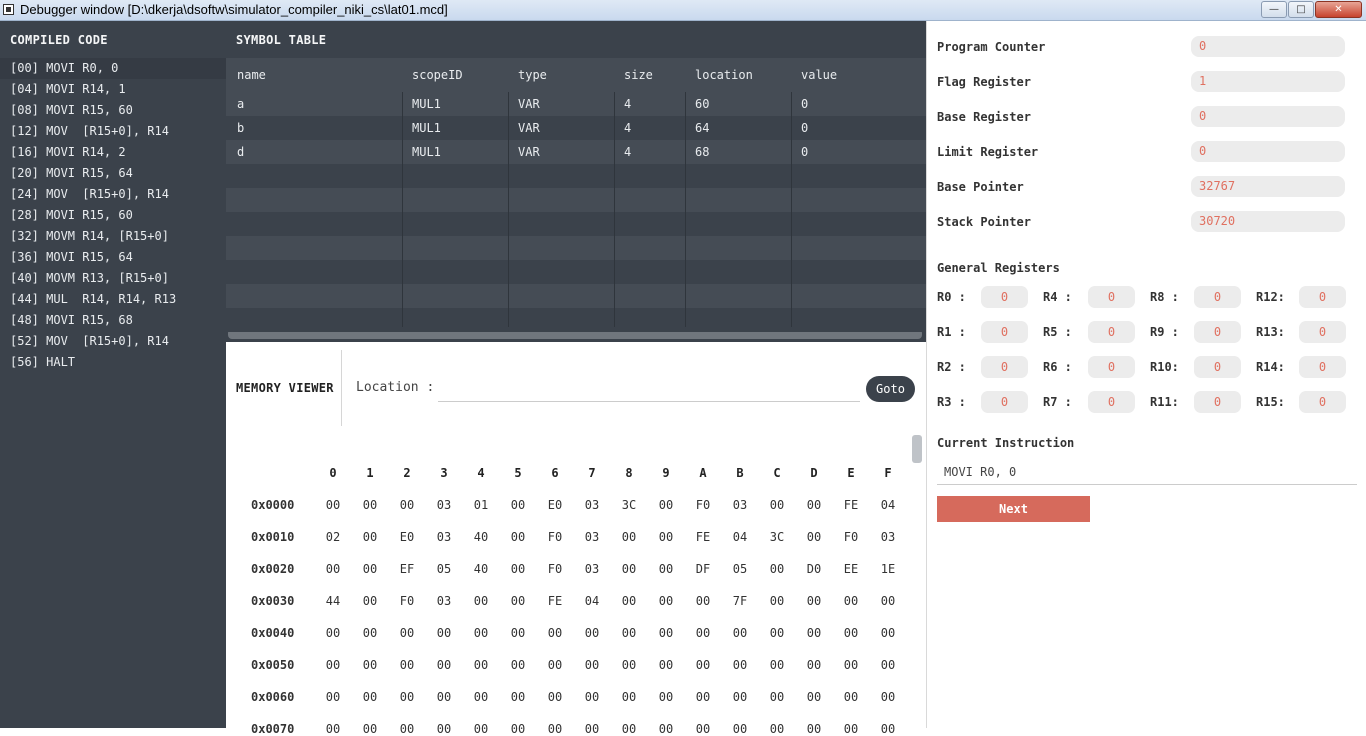 The height and width of the screenshot is (736, 1366). What do you see at coordinates (888, 569) in the screenshot?
I see `memory-byte: 1E` at bounding box center [888, 569].